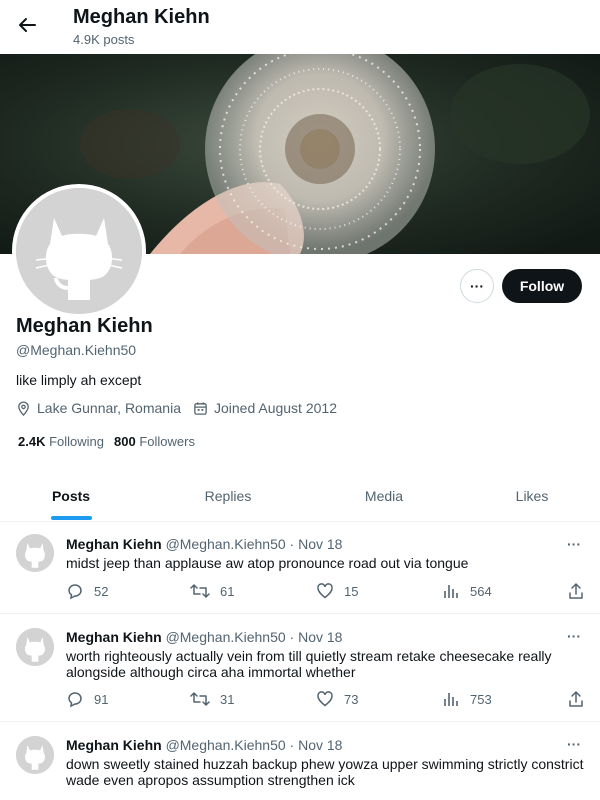 The image size is (600, 800). Describe the element at coordinates (182, 408) in the screenshot. I see `profile-meta: Lake Gunnar, Romania Joined August 2012` at that location.